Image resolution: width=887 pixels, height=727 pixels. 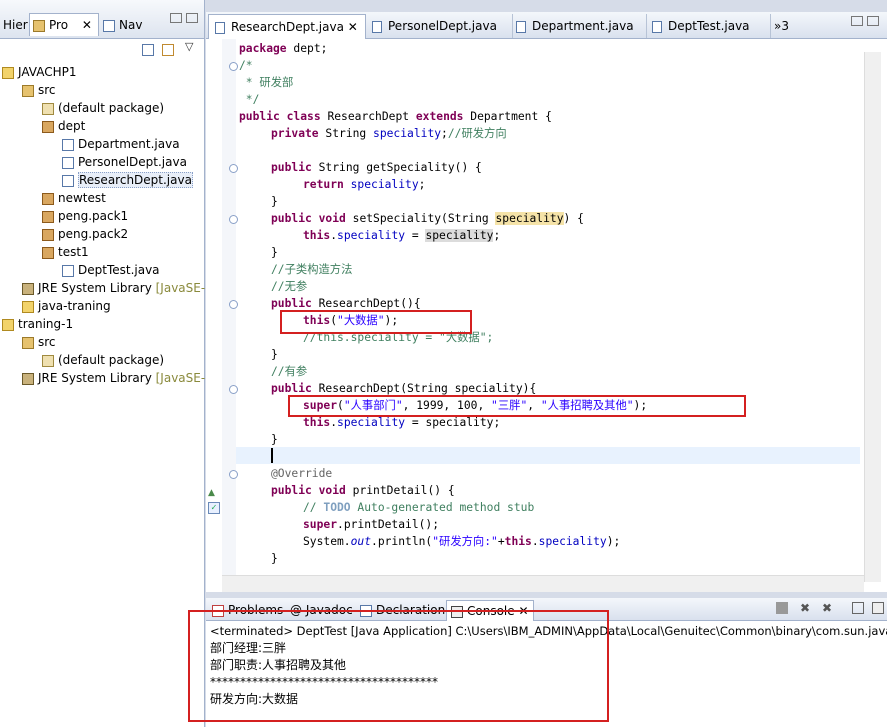 What do you see at coordinates (39, 25) in the screenshot?
I see `project-explorer-icon` at bounding box center [39, 25].